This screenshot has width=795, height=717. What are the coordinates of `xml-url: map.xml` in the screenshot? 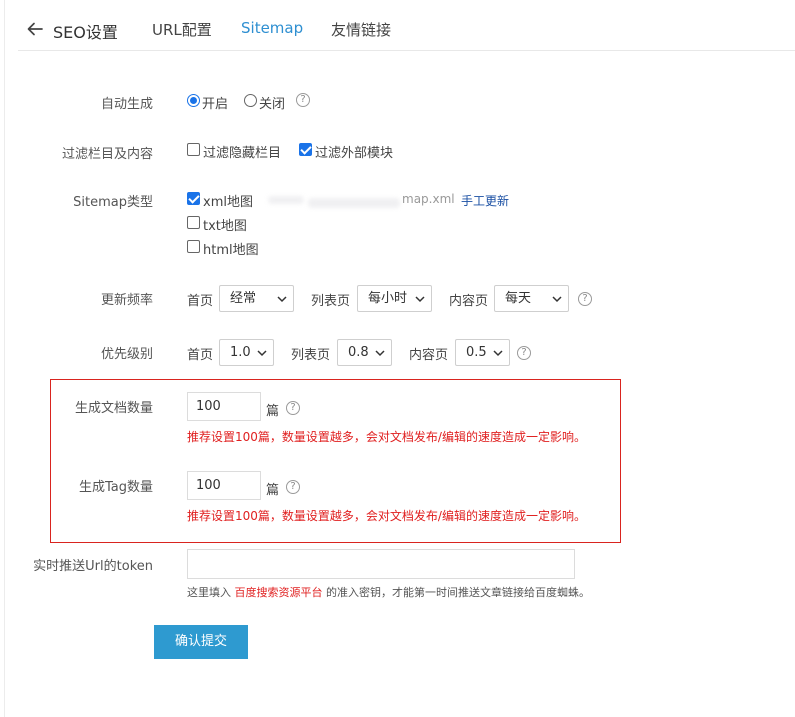 It's located at (428, 199).